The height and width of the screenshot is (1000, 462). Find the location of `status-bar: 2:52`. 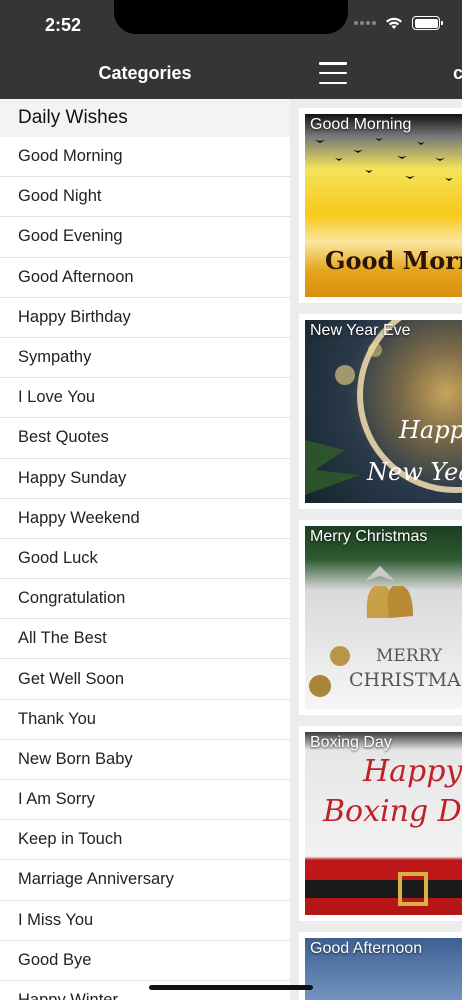

status-bar: 2:52 is located at coordinates (231, 24).